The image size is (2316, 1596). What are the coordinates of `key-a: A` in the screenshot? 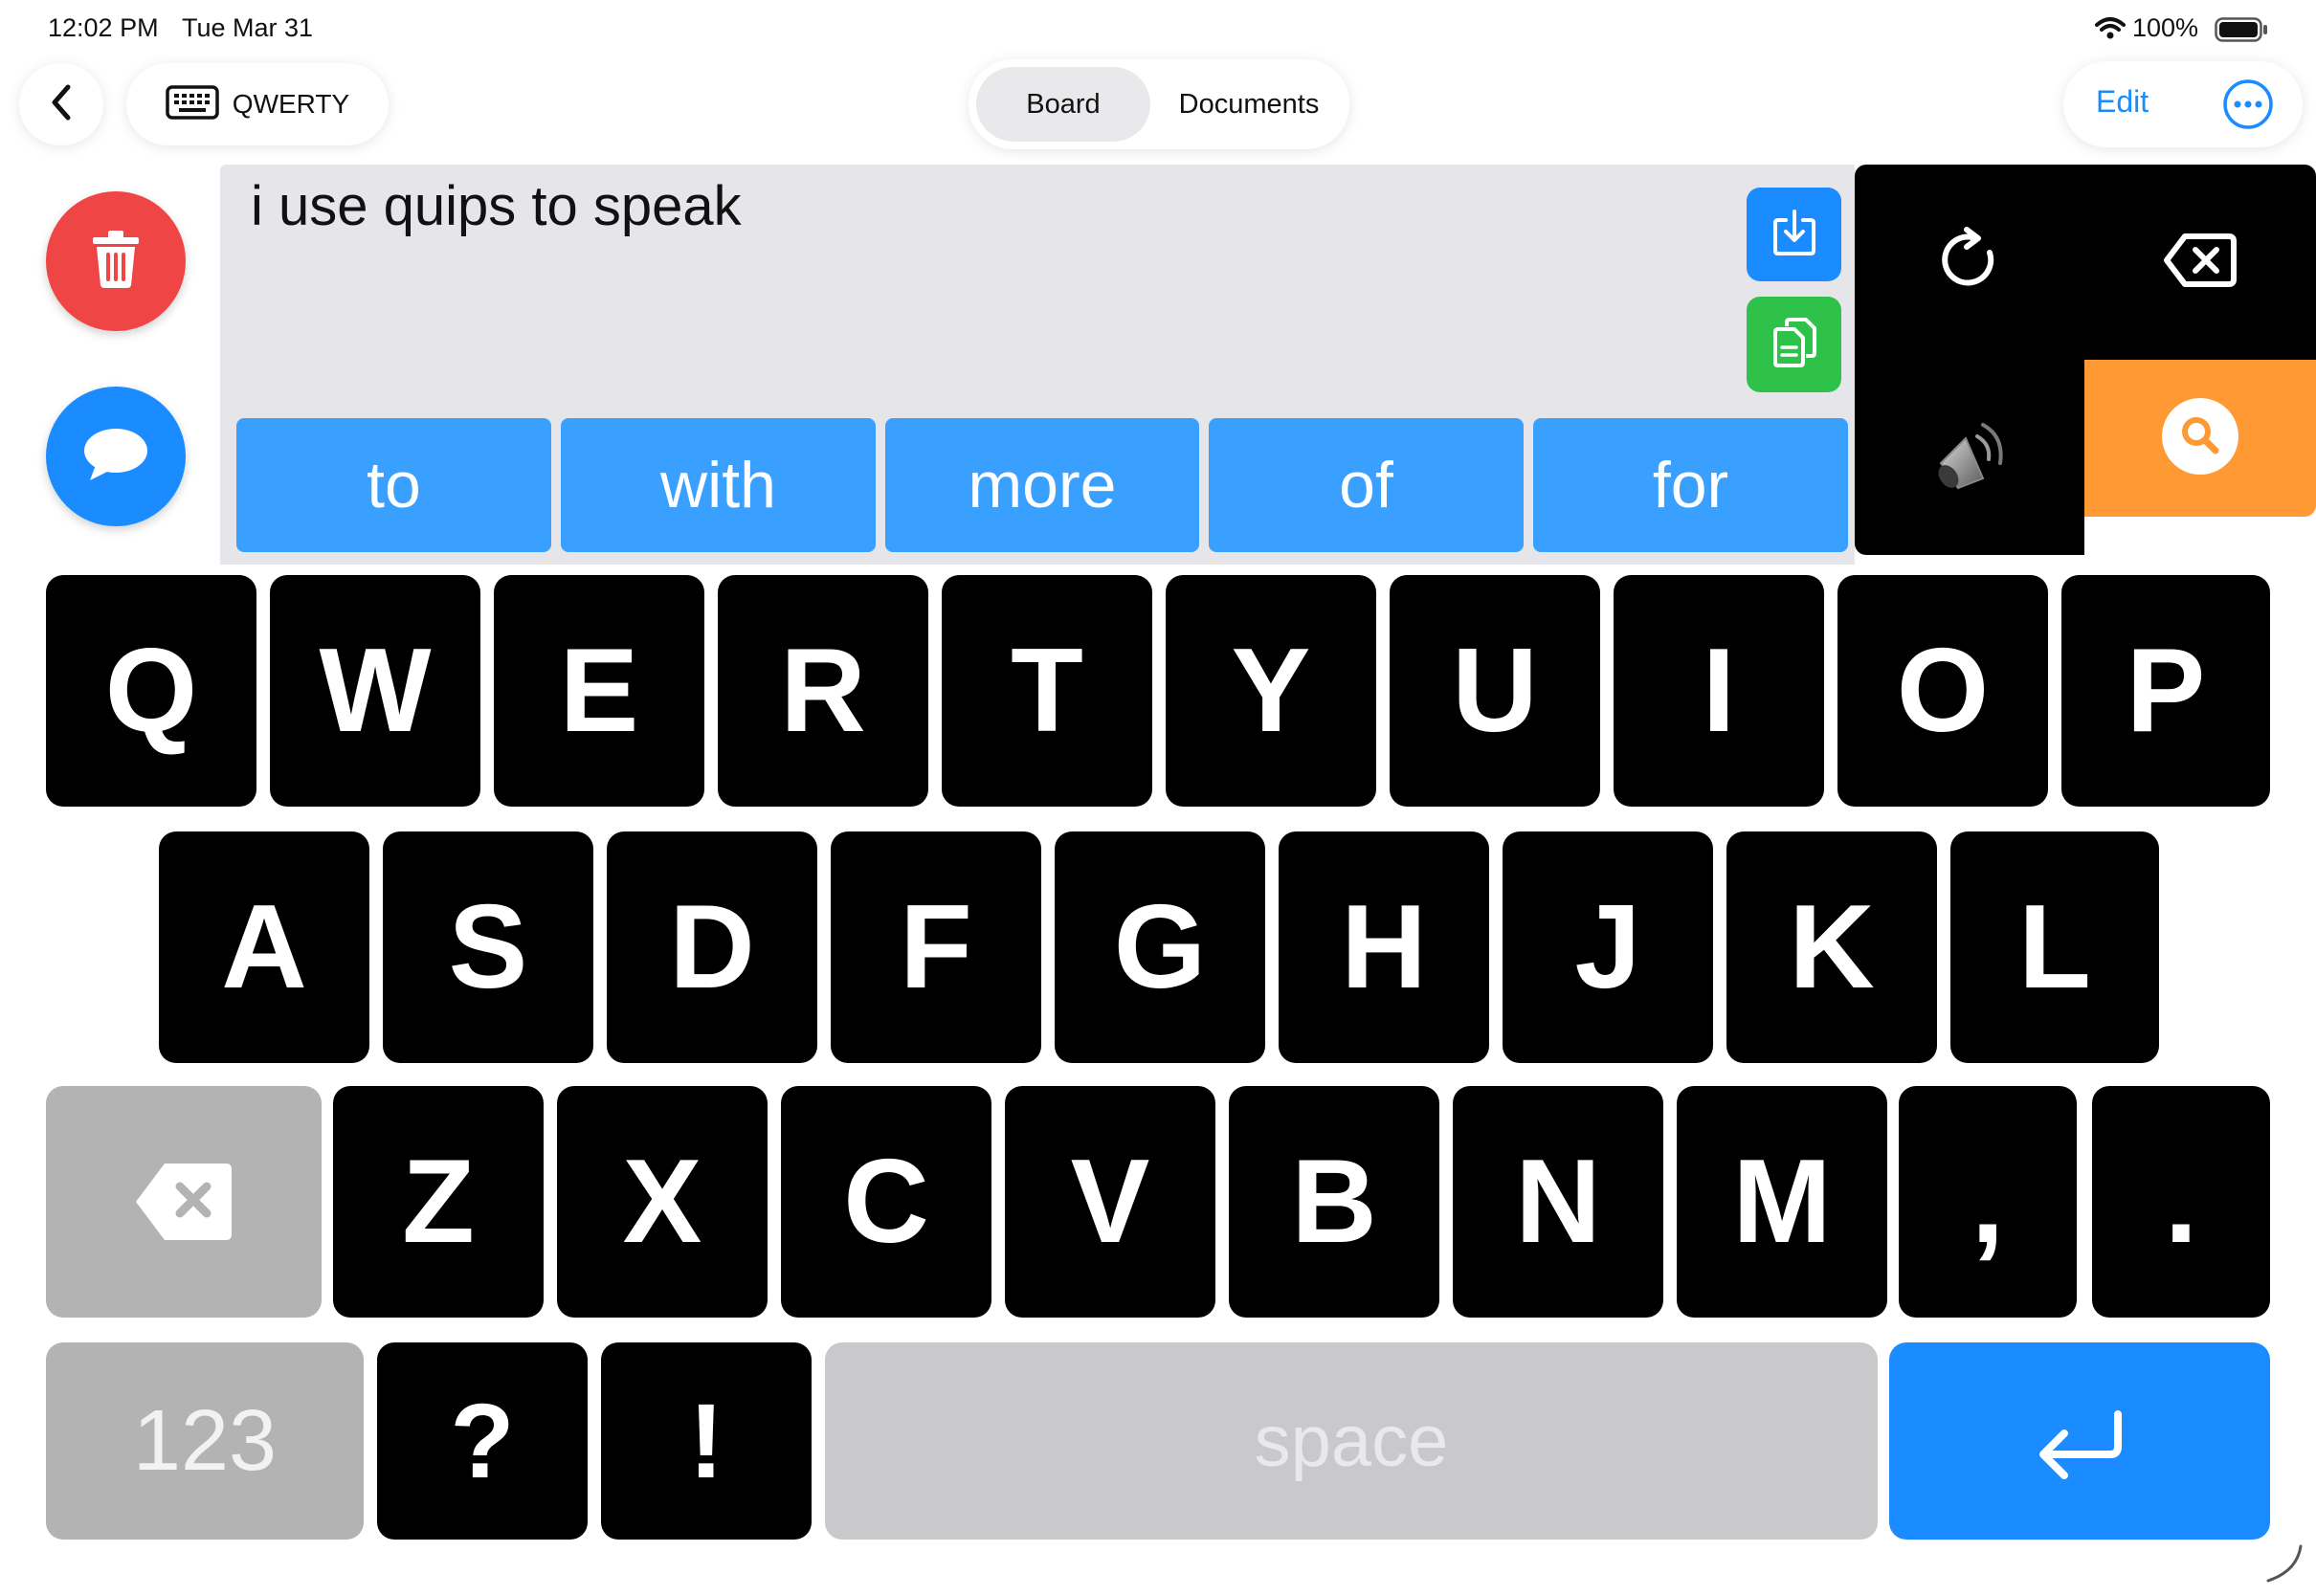 It's located at (264, 947).